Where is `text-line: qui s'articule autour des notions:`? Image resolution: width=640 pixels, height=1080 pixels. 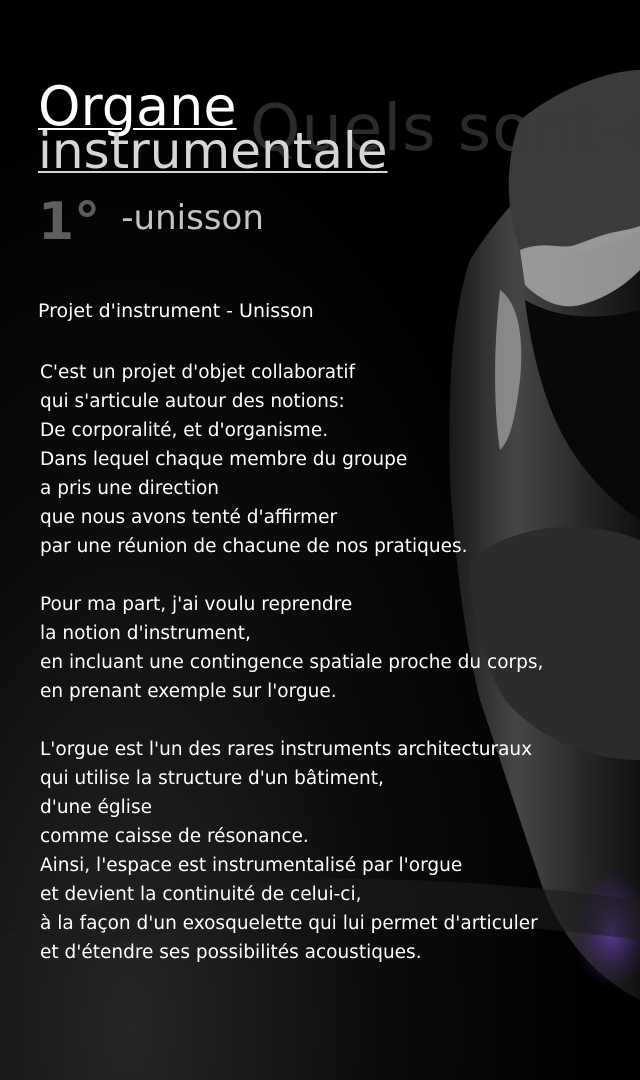 text-line: qui s'articule autour des notions: is located at coordinates (192, 401).